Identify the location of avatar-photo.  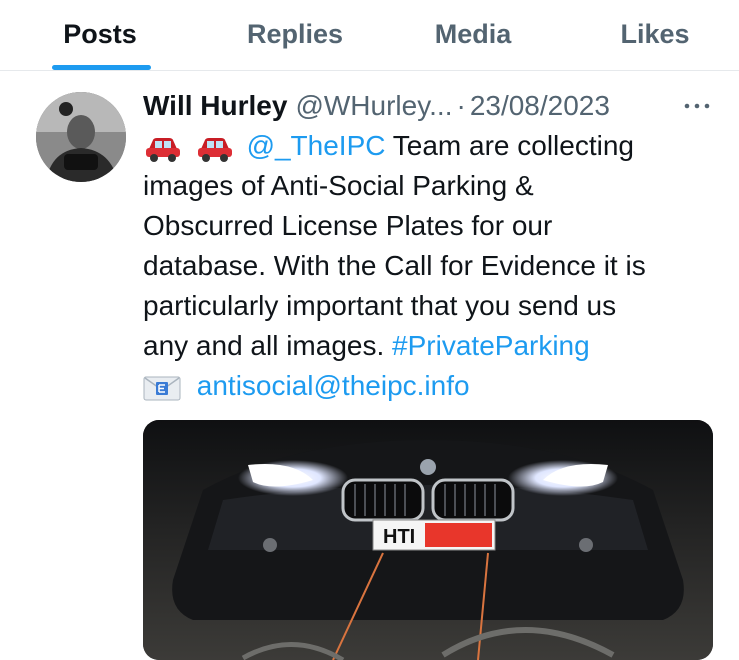
(81, 137).